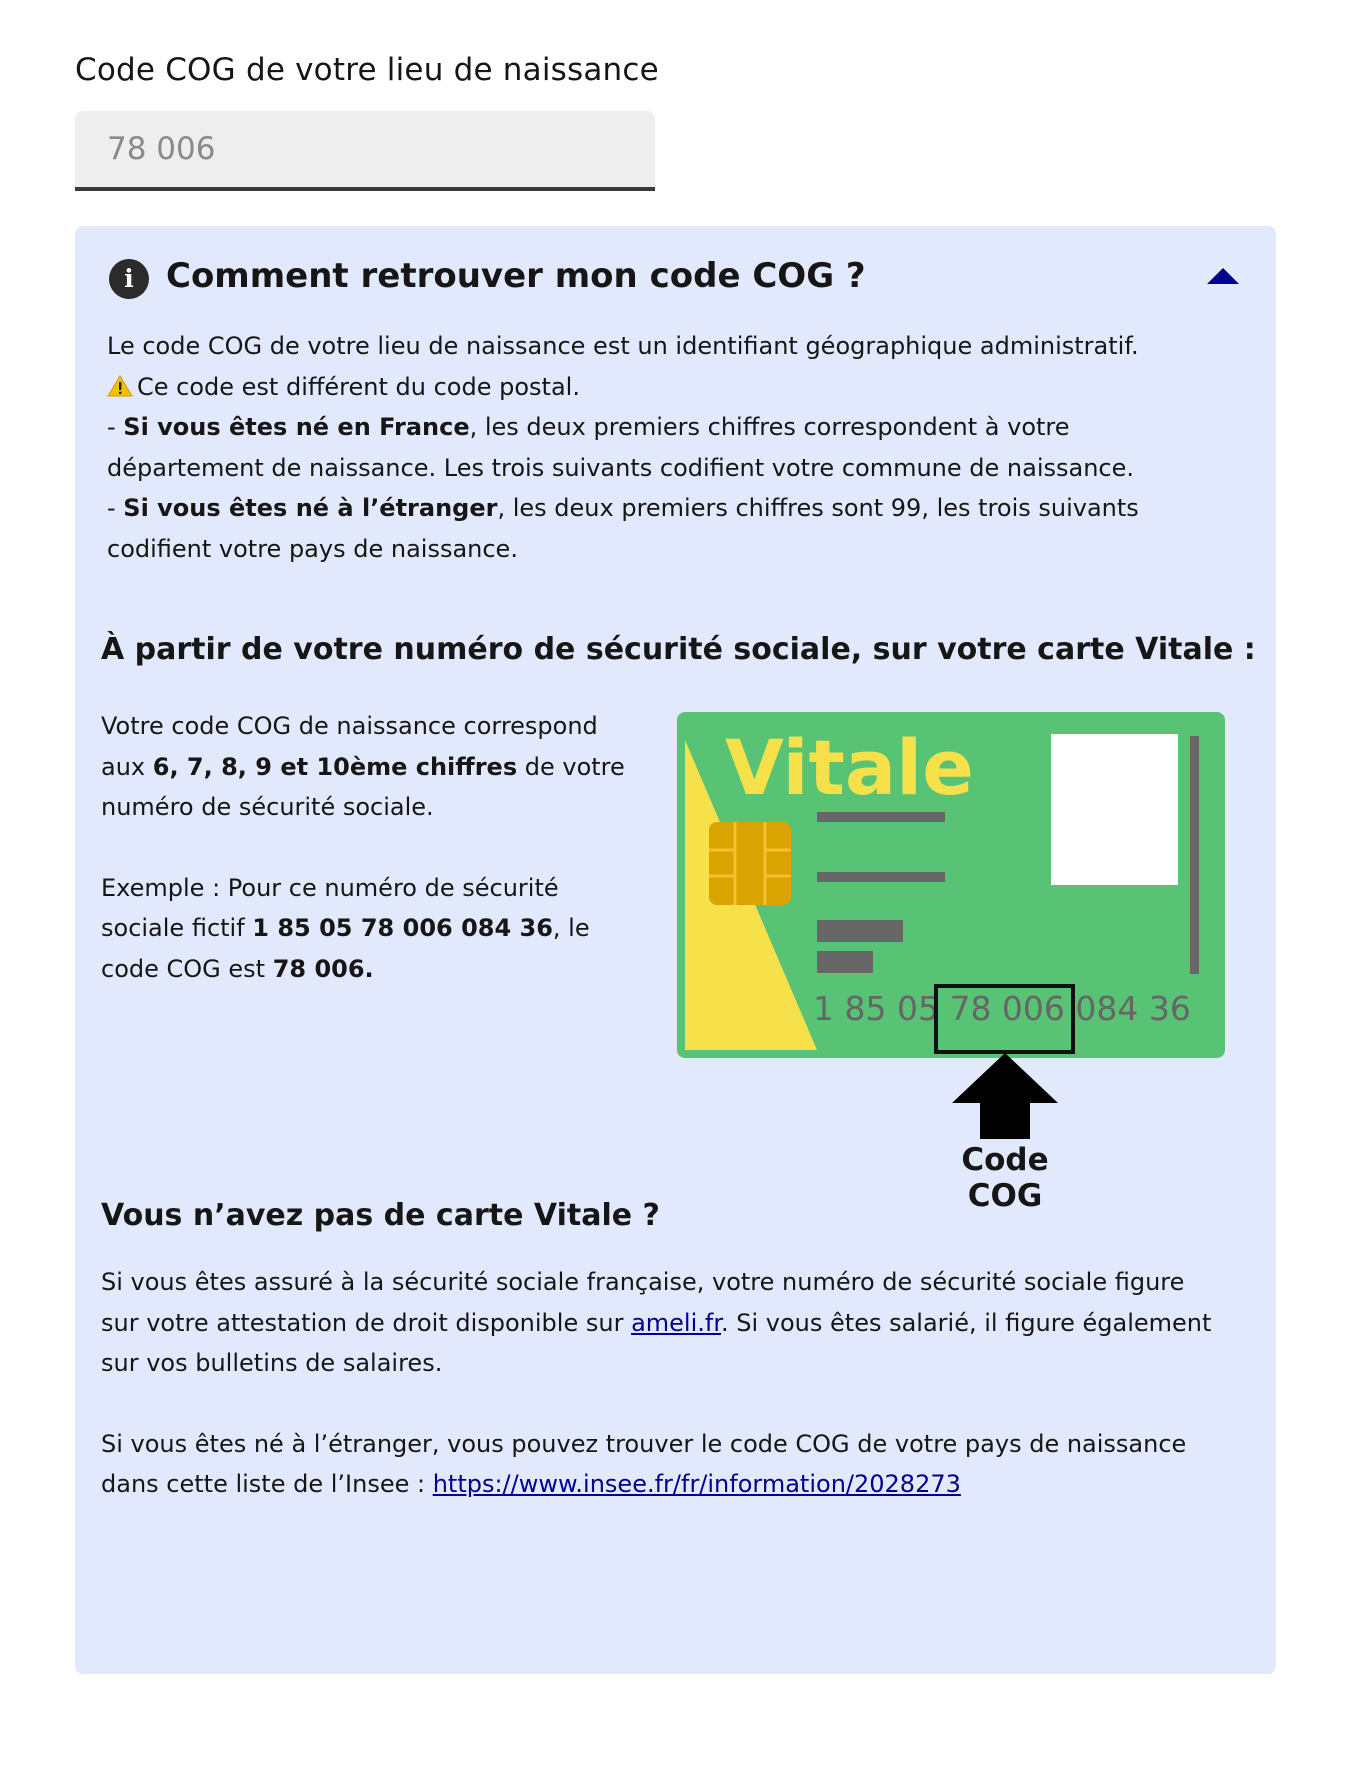 This screenshot has height=1766, width=1352. I want to click on cog-help-toggle: i Comment retrouver mon code COG ?, so click(675, 281).